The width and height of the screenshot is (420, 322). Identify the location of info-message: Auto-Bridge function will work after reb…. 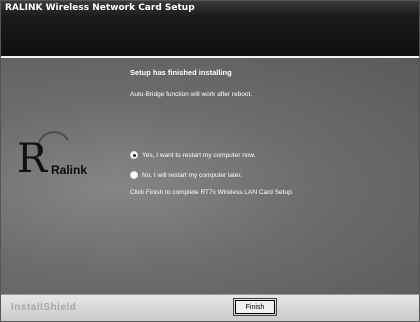
(191, 94).